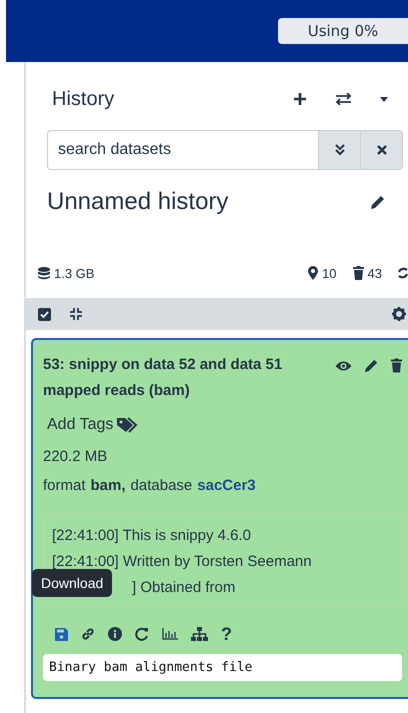 This screenshot has height=713, width=408. What do you see at coordinates (343, 99) in the screenshot?
I see `switch-arrows-icon` at bounding box center [343, 99].